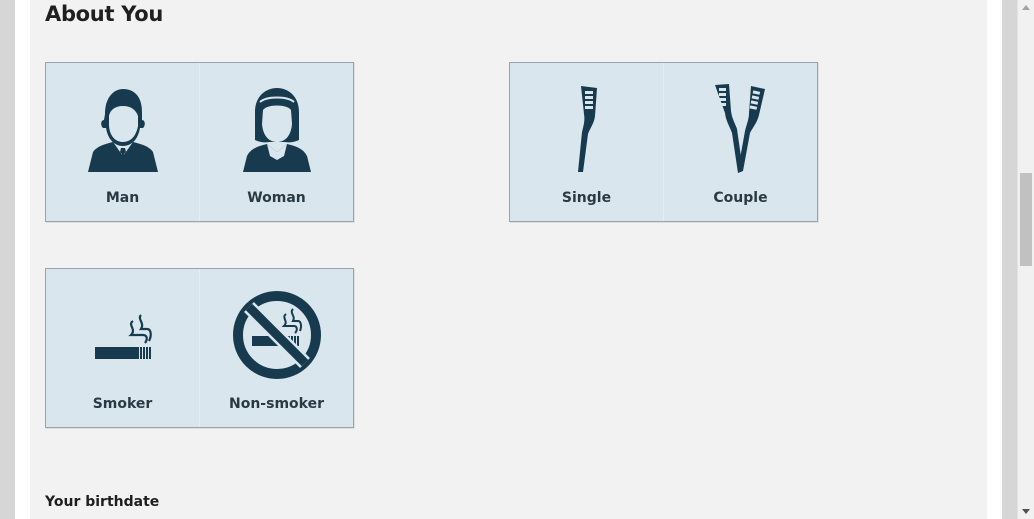  I want to click on gender-option-group: Man Woman, so click(199, 142).